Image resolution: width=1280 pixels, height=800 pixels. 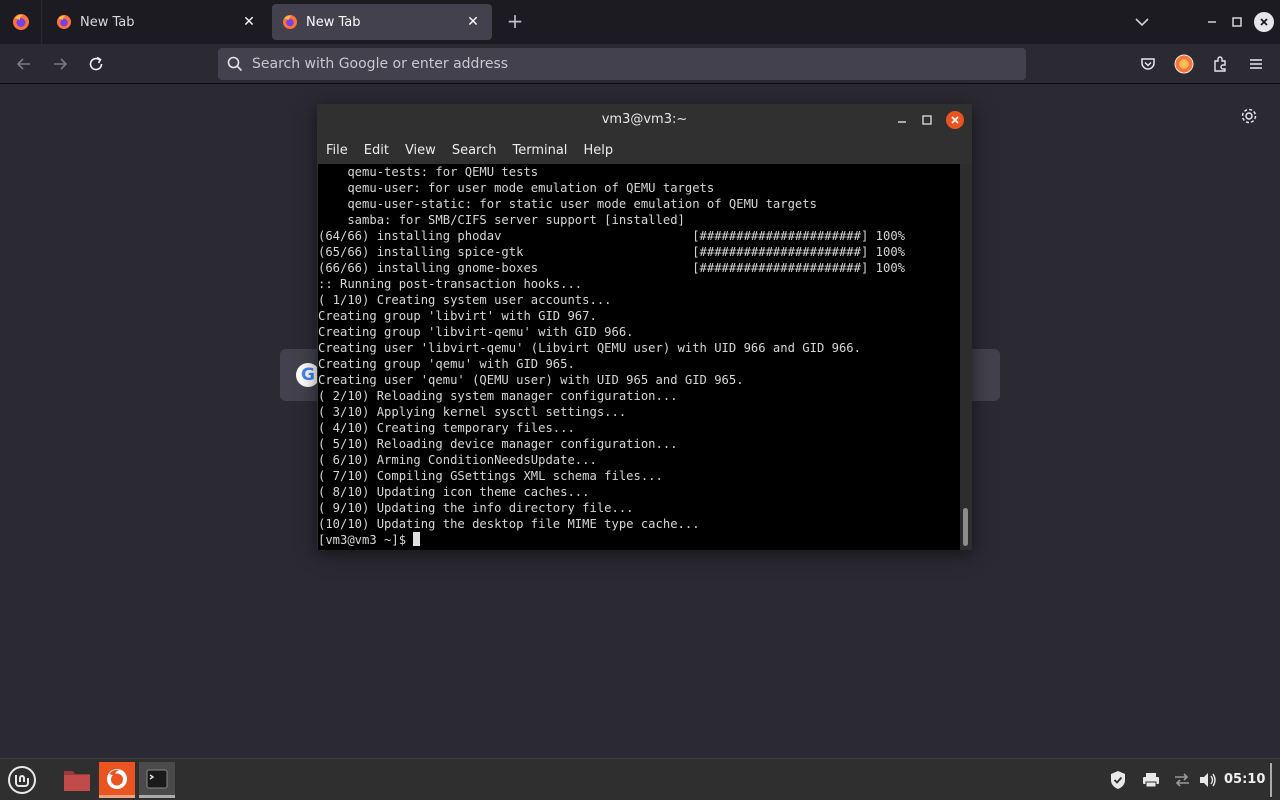 I want to click on files-launcher, so click(x=77, y=780).